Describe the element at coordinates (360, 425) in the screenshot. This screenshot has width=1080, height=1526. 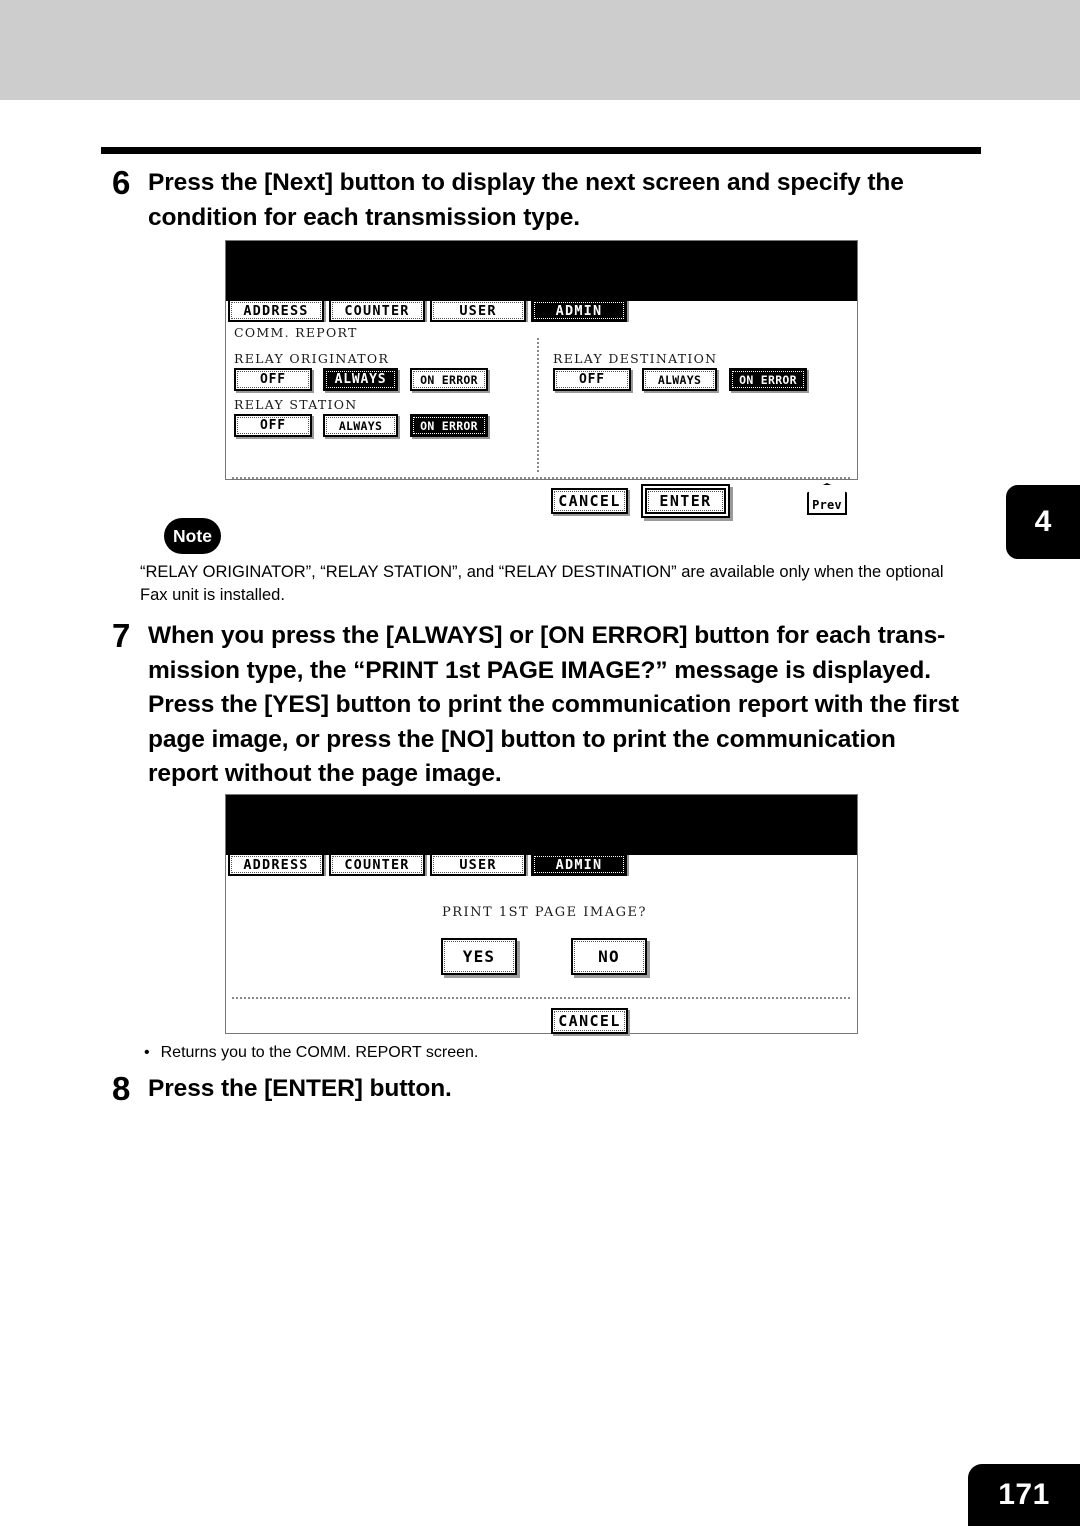
I see `relay-station-always: ALWAYS` at that location.